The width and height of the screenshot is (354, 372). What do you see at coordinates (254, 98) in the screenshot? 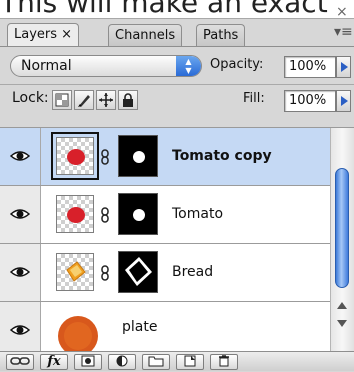
I see `fill-label: Fill:` at bounding box center [254, 98].